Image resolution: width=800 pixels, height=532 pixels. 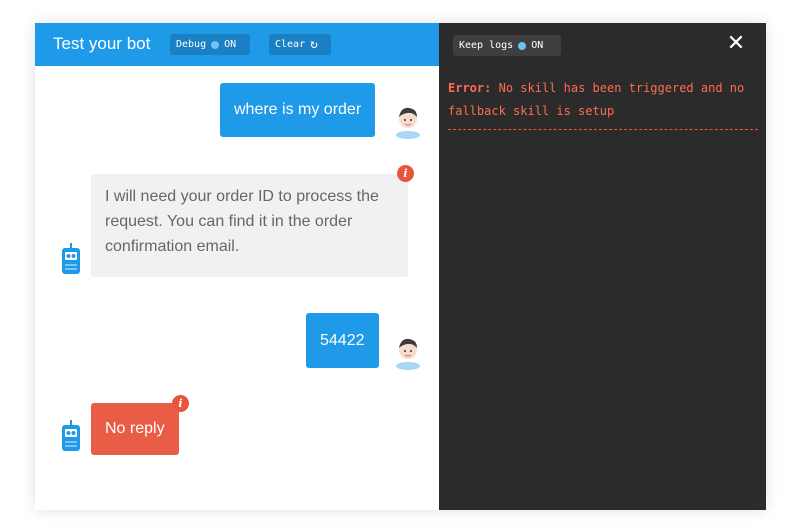 I want to click on close-icon: ✕, so click(x=736, y=43).